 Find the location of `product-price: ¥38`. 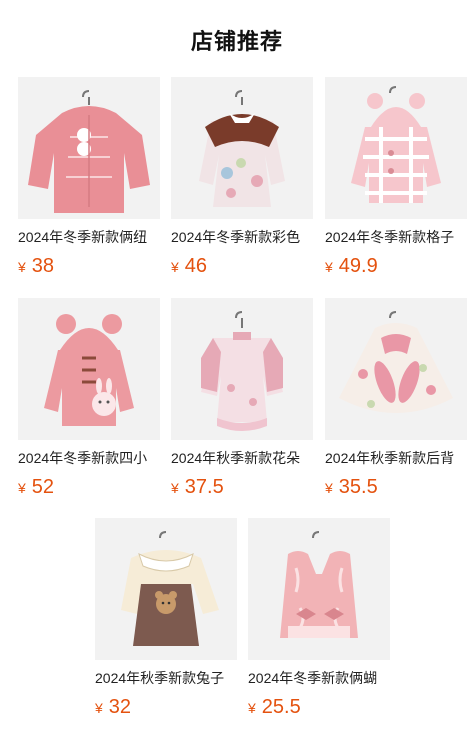

product-price: ¥38 is located at coordinates (89, 267).